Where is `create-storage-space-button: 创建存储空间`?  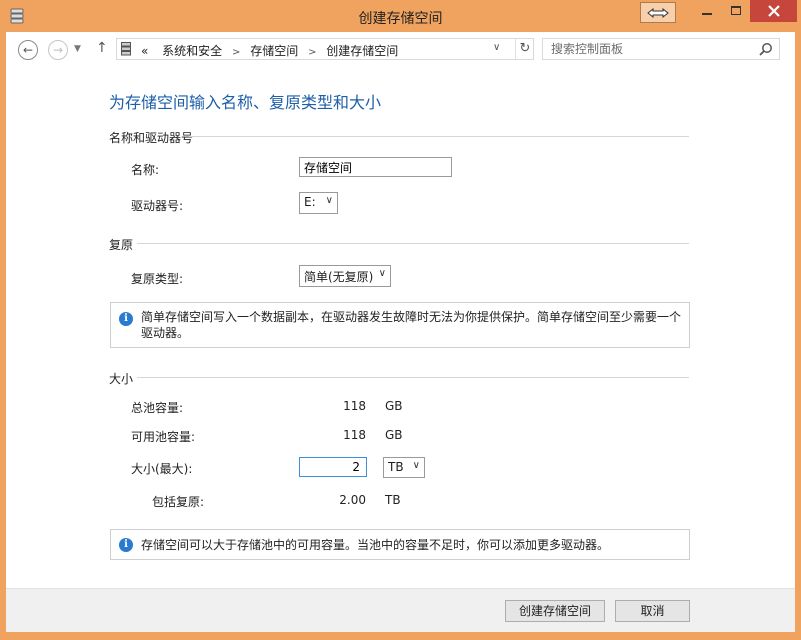
create-storage-space-button: 创建存储空间 is located at coordinates (555, 611).